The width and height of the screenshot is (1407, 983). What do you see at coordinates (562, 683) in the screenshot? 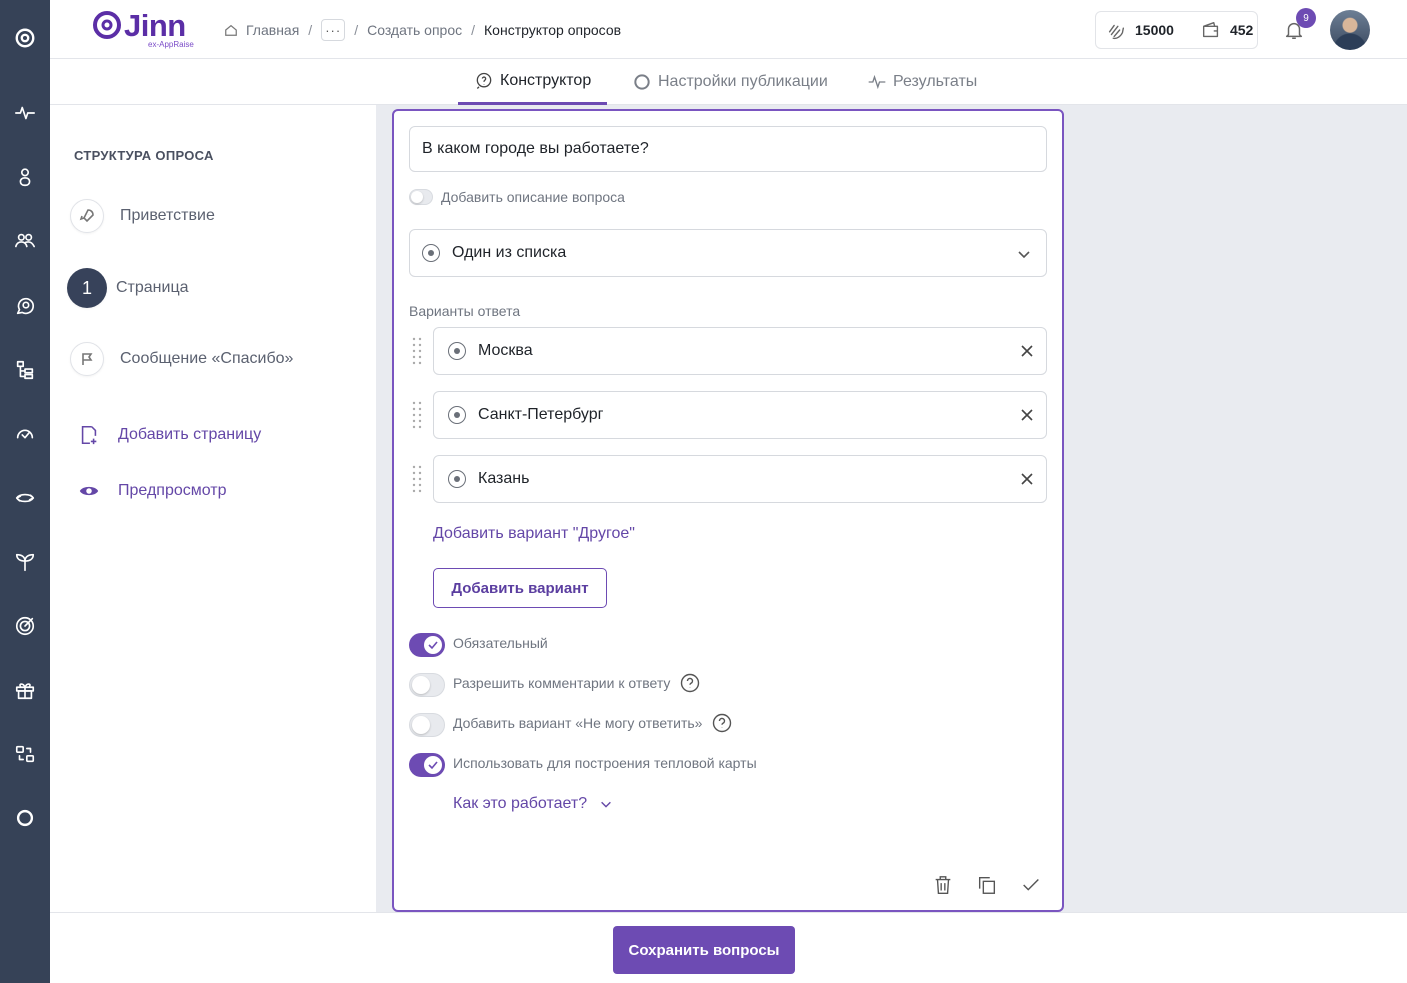
I see `allow-comments-label-text: Разрешить комментарии к ответу` at bounding box center [562, 683].